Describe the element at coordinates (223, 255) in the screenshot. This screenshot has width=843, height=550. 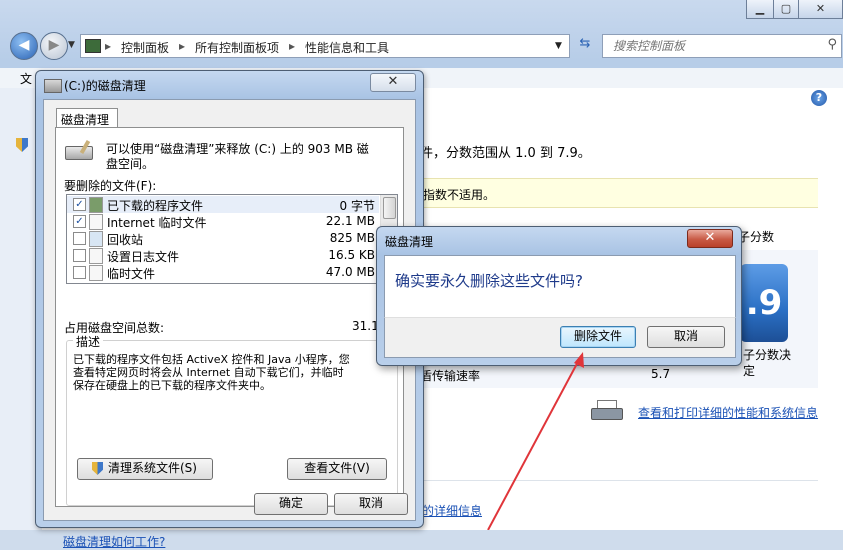
I see `list-item: 设置日志文件 16.5 KB` at that location.